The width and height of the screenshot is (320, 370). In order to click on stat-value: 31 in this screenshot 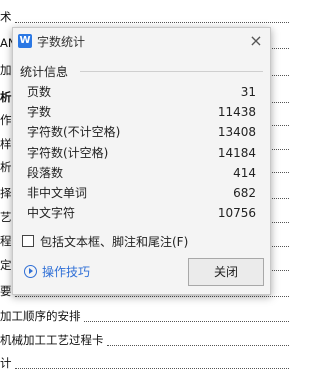, I will do `click(248, 92)`.